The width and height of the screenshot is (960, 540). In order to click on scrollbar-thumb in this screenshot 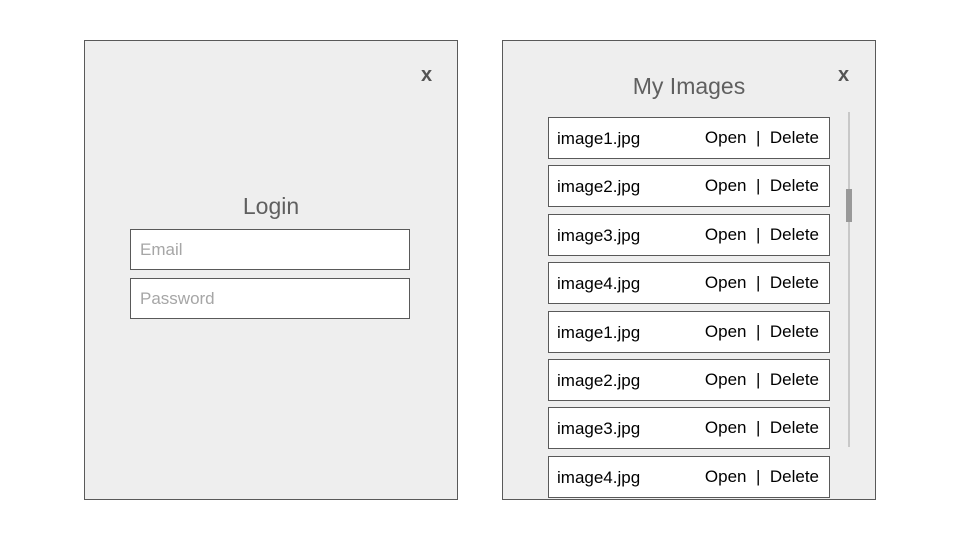, I will do `click(849, 205)`.